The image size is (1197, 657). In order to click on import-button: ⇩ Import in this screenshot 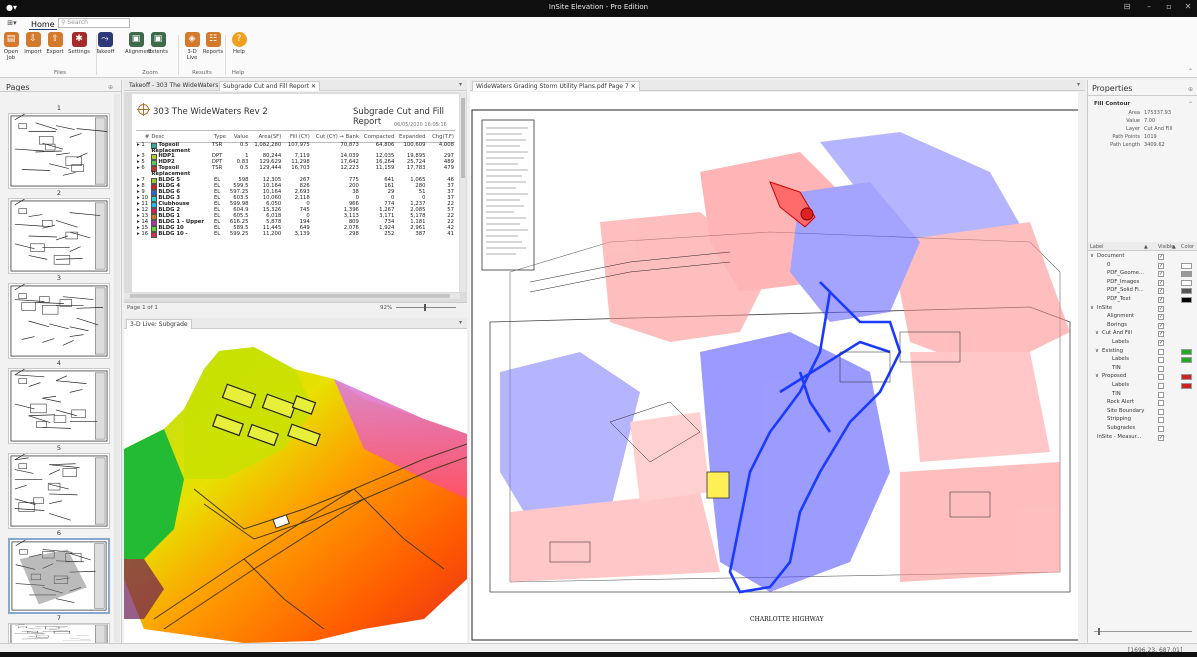, I will do `click(33, 43)`.